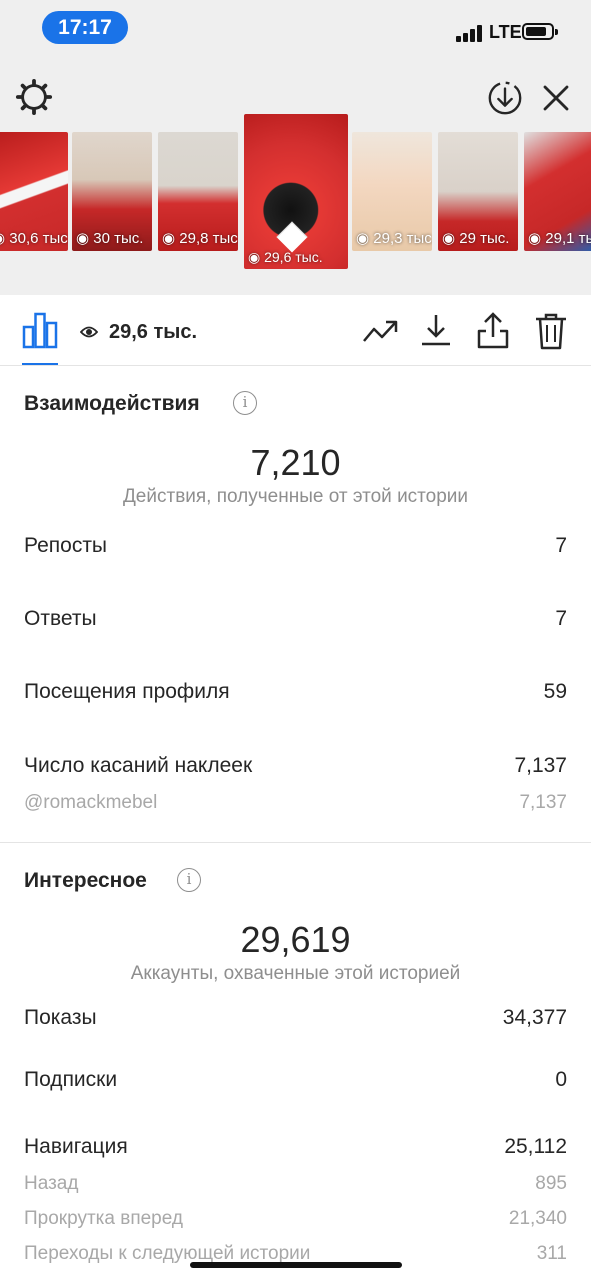 Image resolution: width=591 pixels, height=1280 pixels. What do you see at coordinates (110, 238) in the screenshot?
I see `story-views: ◉ 30 тыс.` at bounding box center [110, 238].